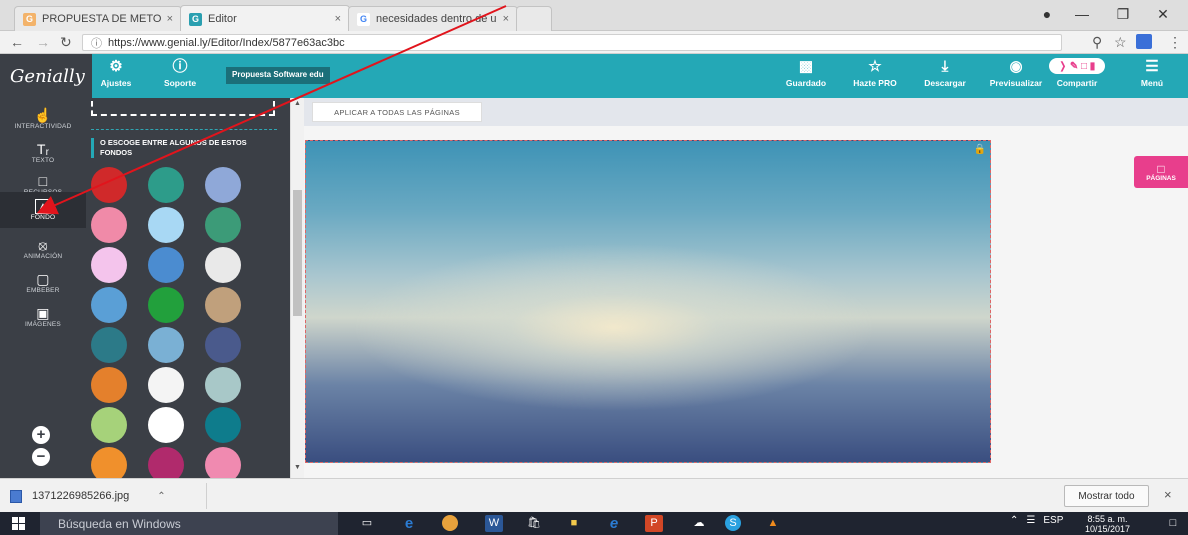 This screenshot has width=1188, height=535. I want to click on menu-dots-icon: ⋮, so click(1175, 42).